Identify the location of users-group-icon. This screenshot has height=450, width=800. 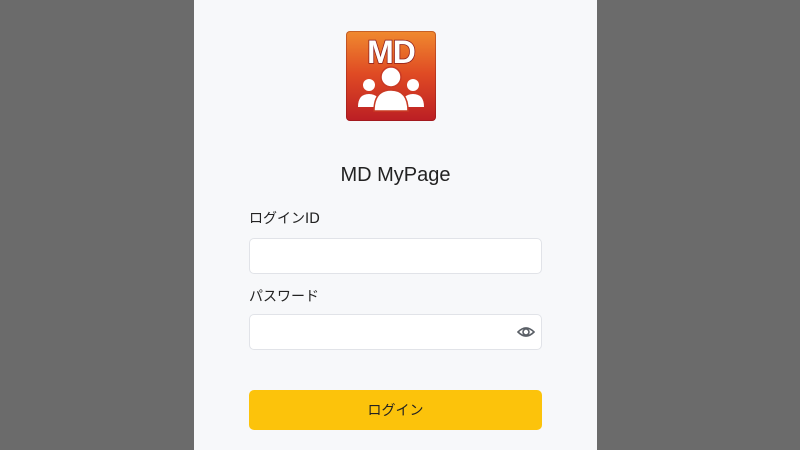
(391, 89).